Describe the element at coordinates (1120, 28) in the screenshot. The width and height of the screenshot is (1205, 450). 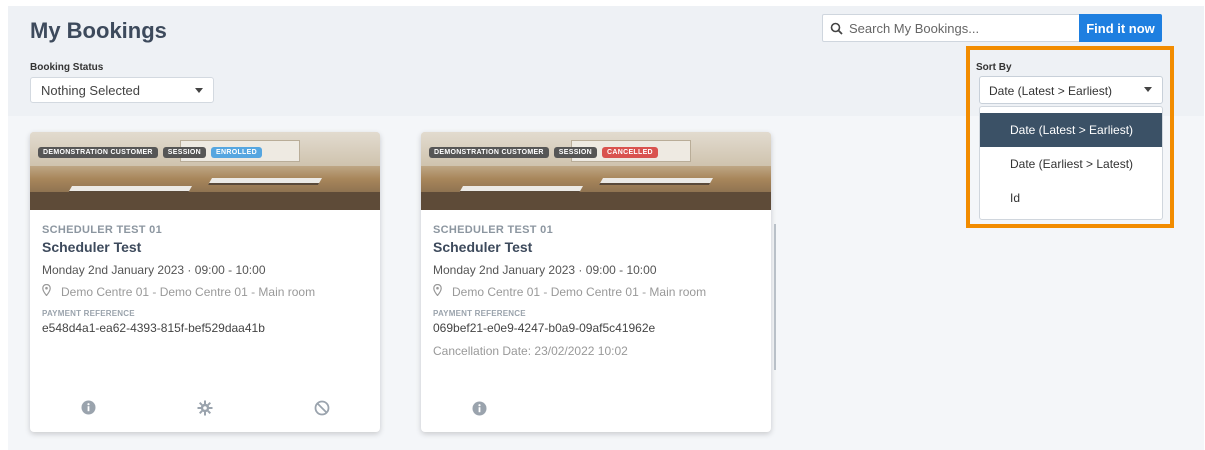
I see `find-it-now-button: Find it now` at that location.